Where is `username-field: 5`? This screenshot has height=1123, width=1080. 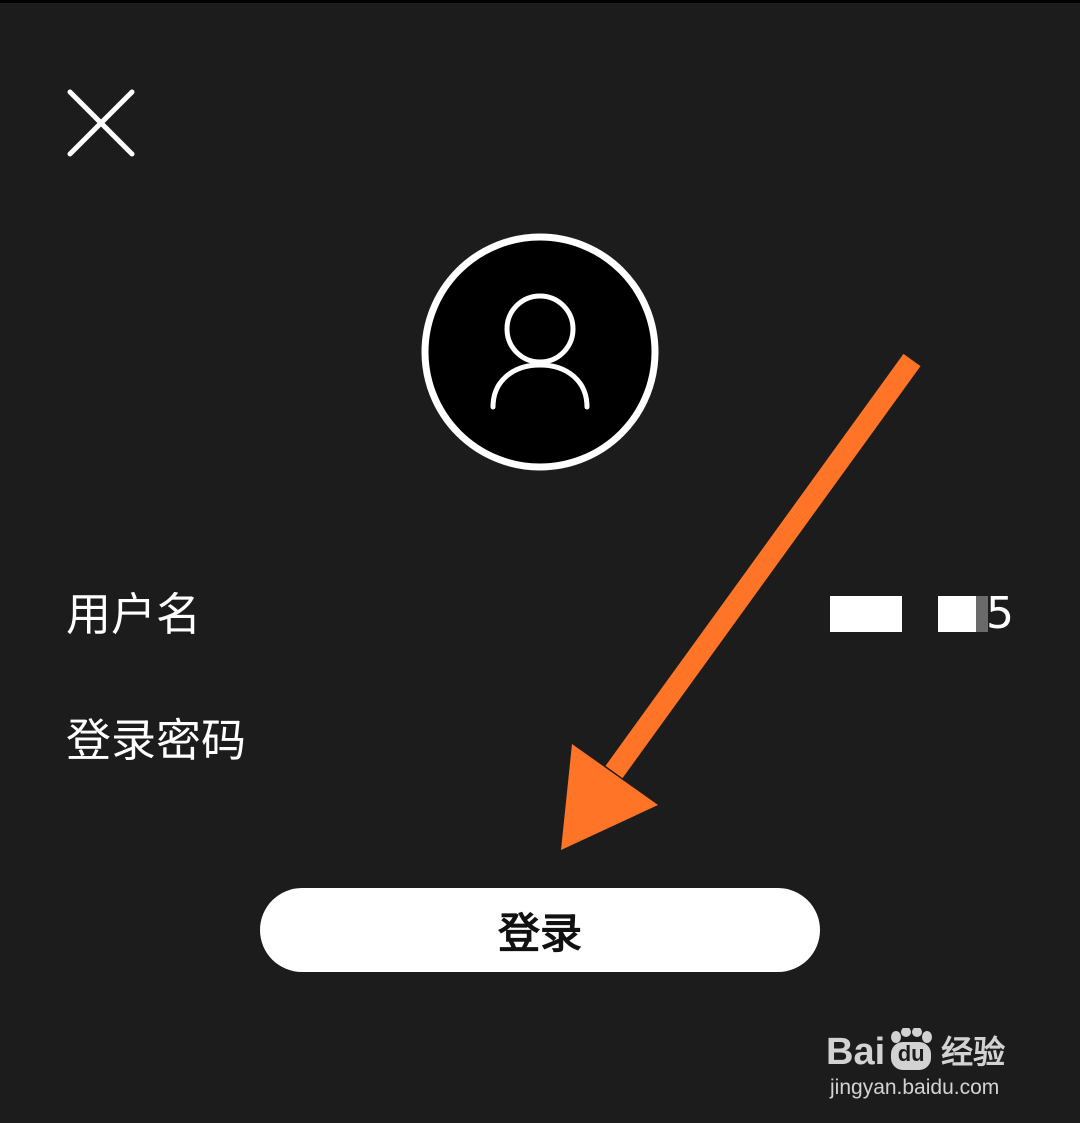 username-field: 5 is located at coordinates (922, 613).